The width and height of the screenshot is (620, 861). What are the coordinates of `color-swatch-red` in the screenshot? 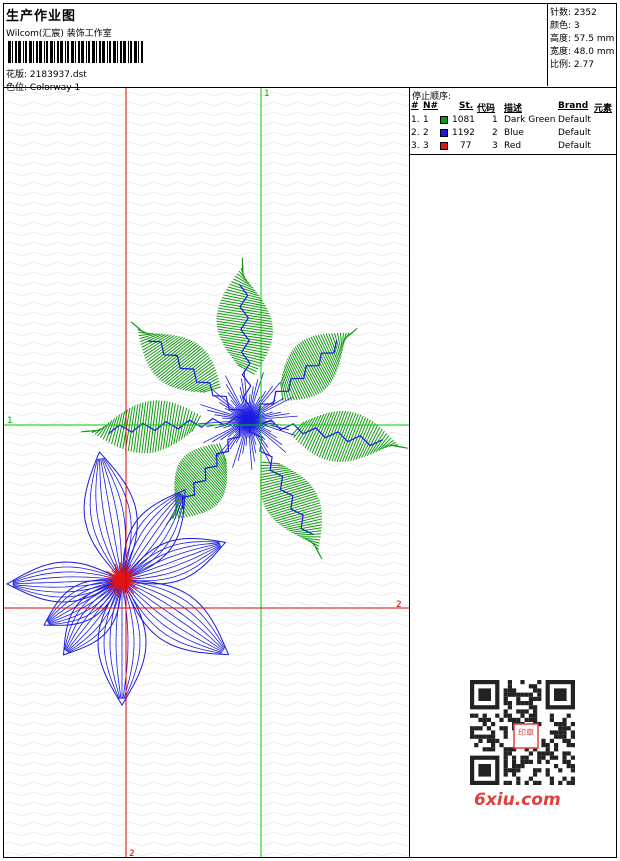 It's located at (444, 146).